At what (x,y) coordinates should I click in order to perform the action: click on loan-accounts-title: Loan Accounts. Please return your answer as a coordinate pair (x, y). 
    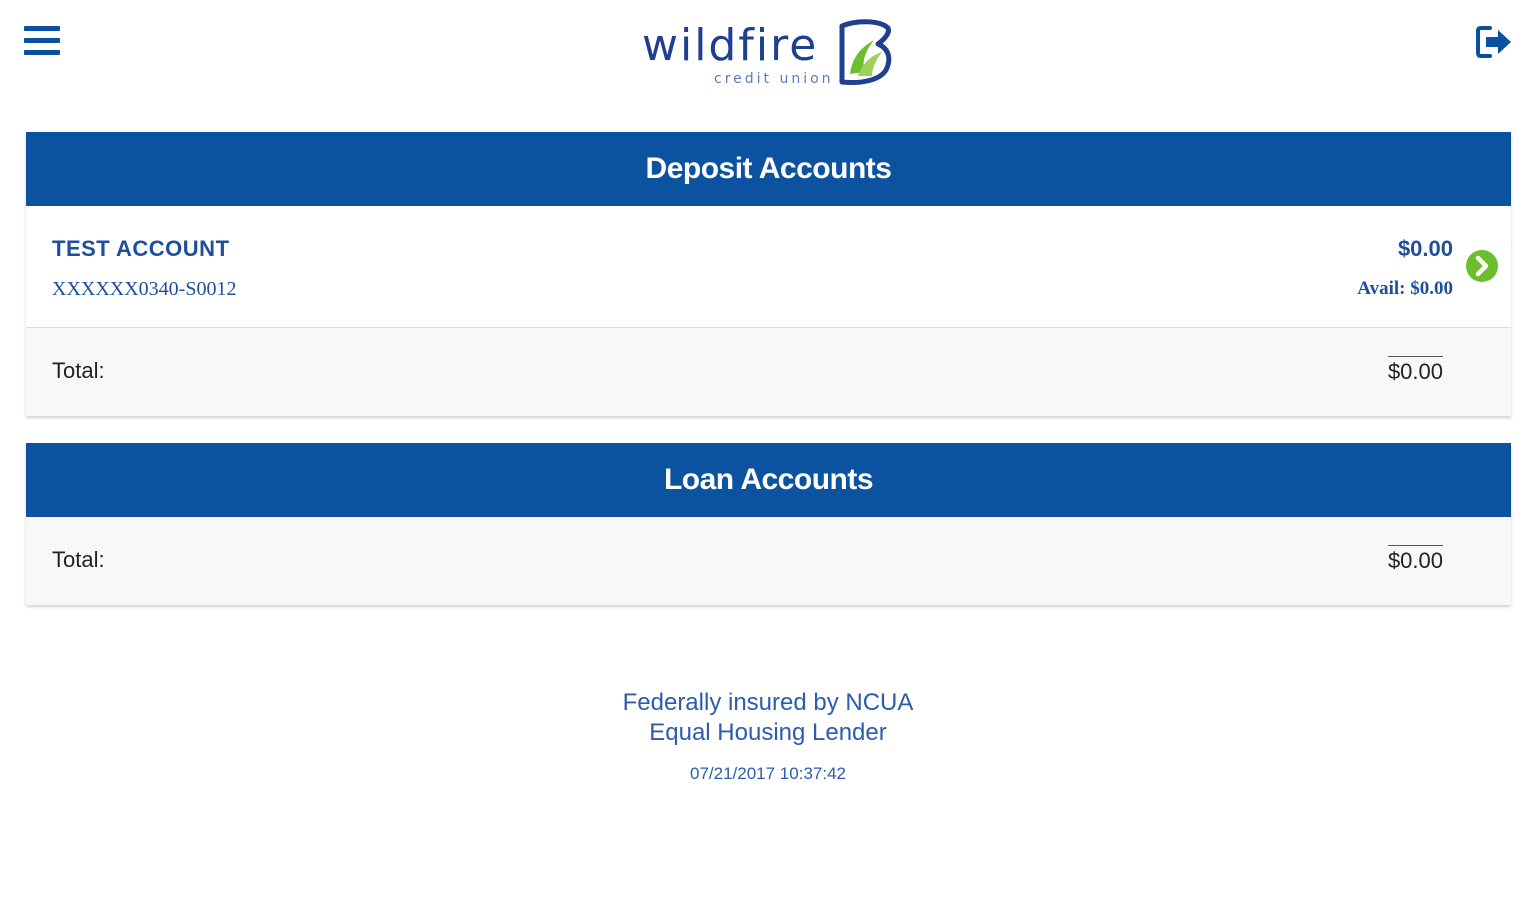
    Looking at the image, I should click on (768, 480).